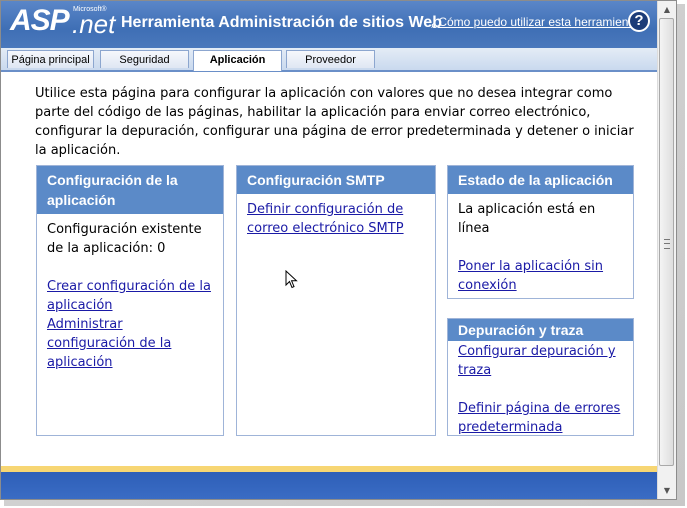 This screenshot has width=687, height=508. Describe the element at coordinates (667, 9) in the screenshot. I see `scroll-up-arrow-icon: ▲` at that location.